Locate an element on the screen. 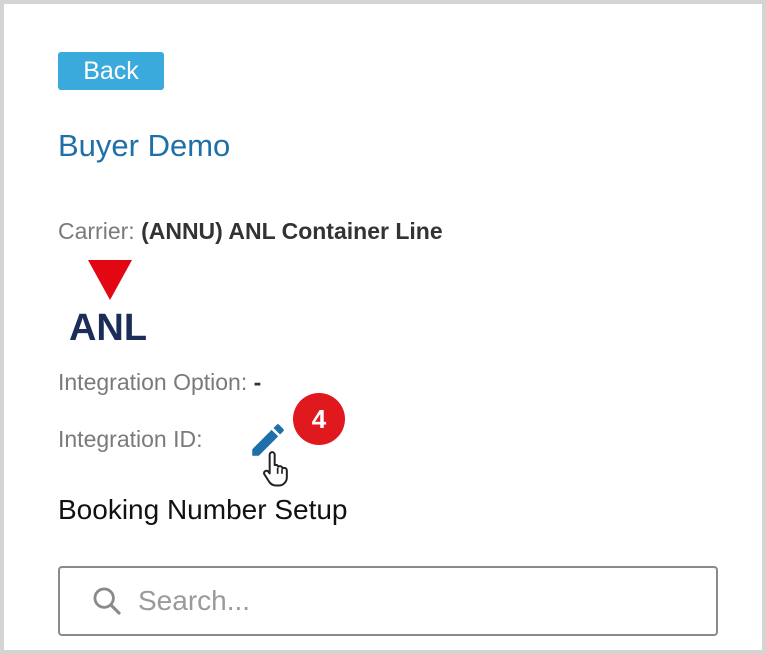  anl-logo: ANL is located at coordinates (108, 302).